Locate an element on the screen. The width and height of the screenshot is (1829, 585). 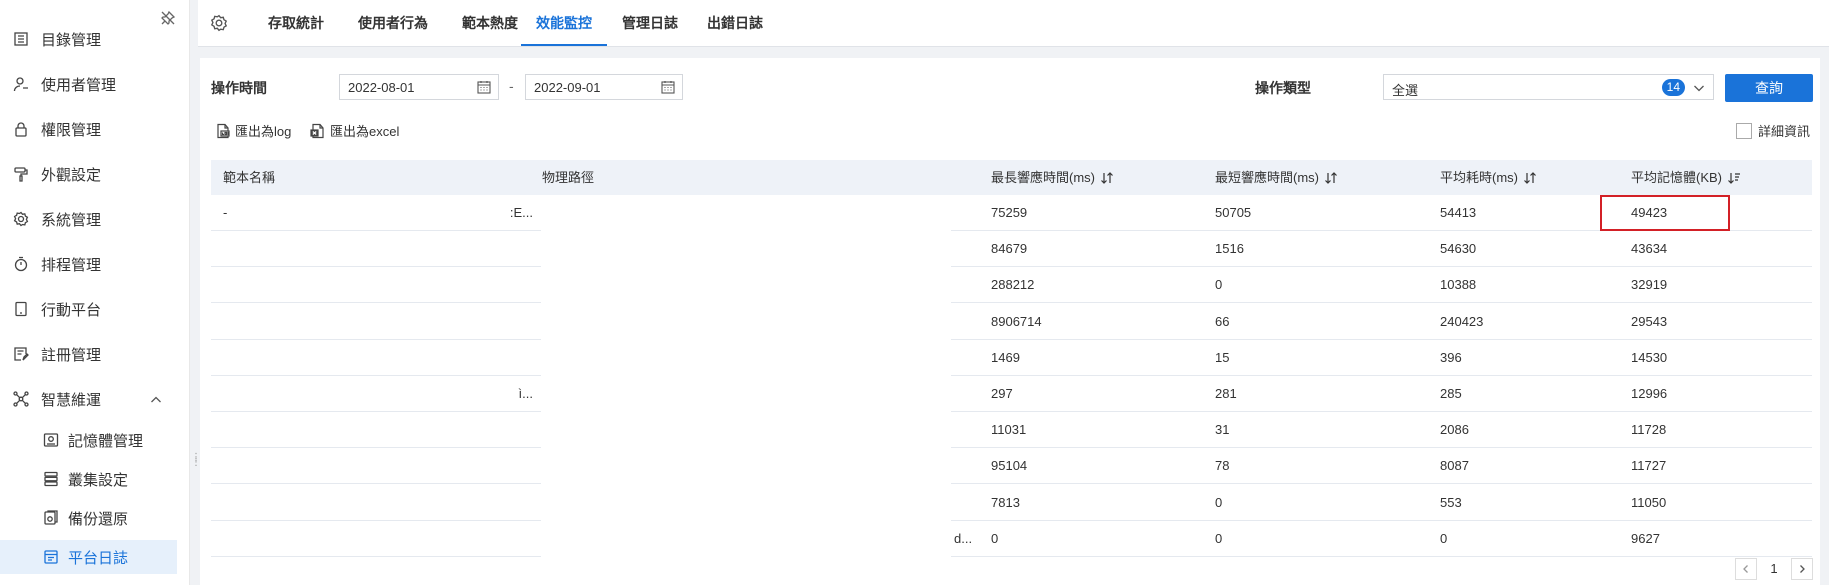
export-log-button: 匯出為log is located at coordinates (253, 130).